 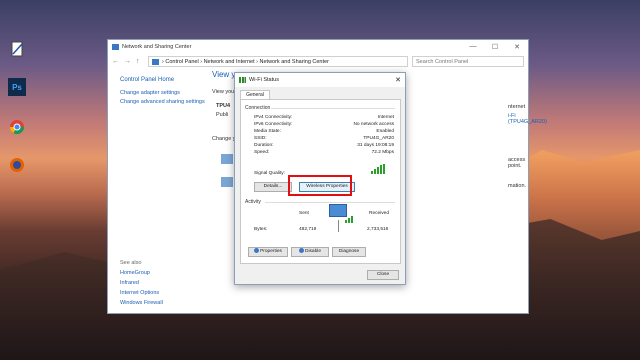 I want to click on see-also-header: See also, so click(x=131, y=263).